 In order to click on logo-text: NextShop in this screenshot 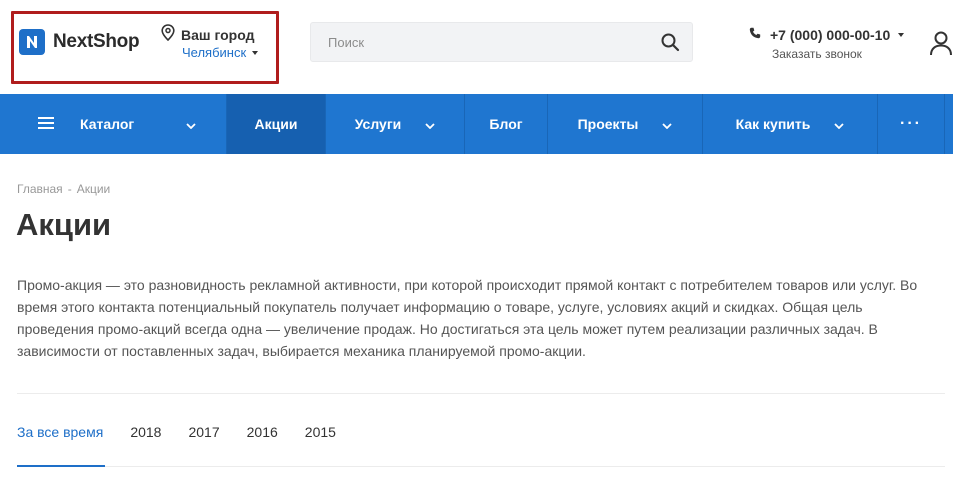, I will do `click(96, 41)`.